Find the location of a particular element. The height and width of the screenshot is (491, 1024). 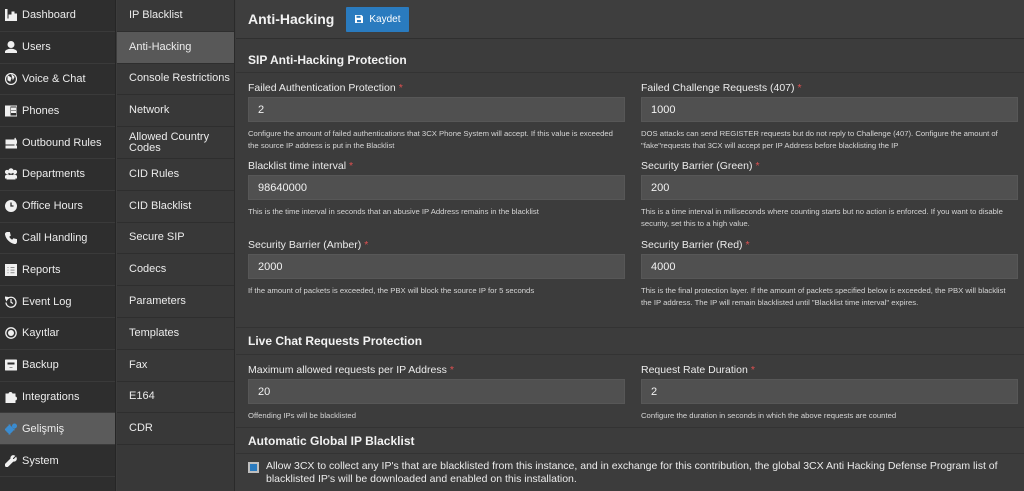

submenu-item-anti-hacking: Anti-Hacking is located at coordinates (175, 47).